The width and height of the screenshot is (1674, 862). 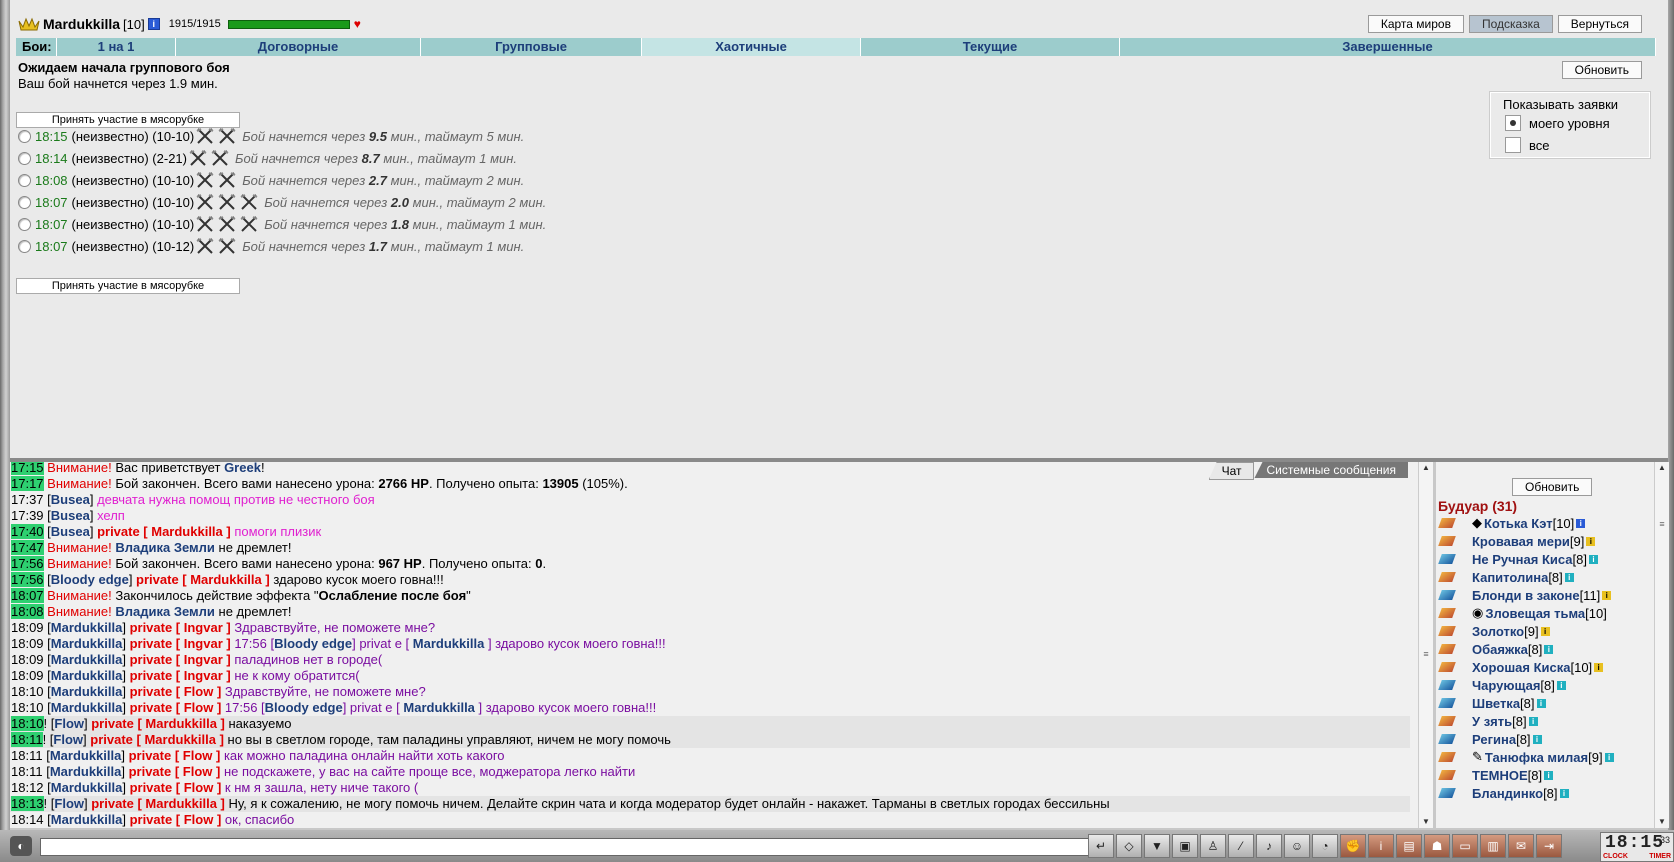 What do you see at coordinates (242, 468) in the screenshot?
I see `message-nick: Greek` at bounding box center [242, 468].